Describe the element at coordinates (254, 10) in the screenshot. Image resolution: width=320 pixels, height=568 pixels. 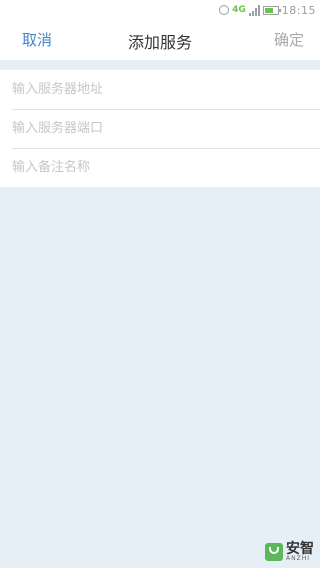
I see `signal-icon` at that location.